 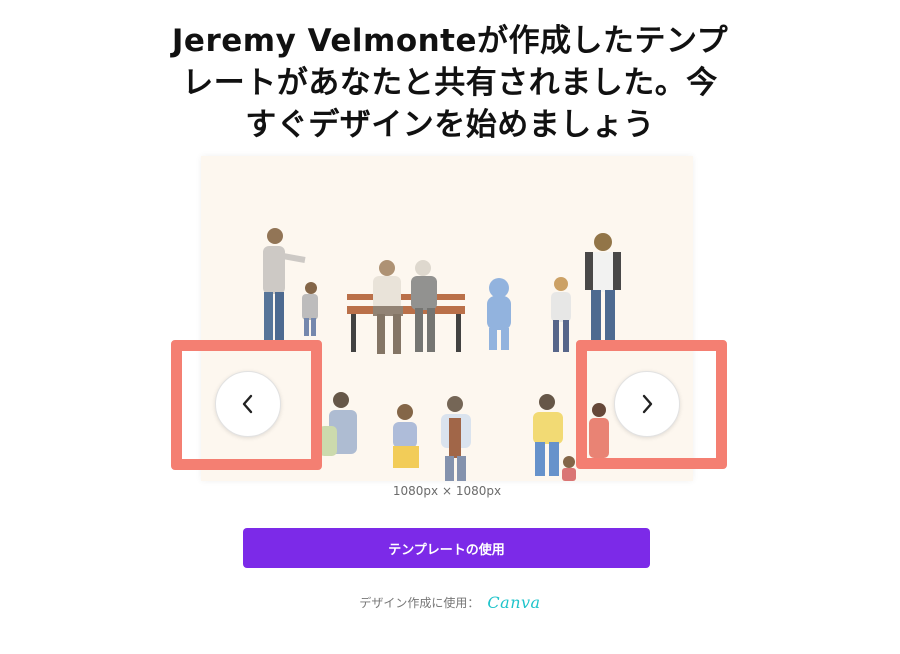 I want to click on chevron-left-icon, so click(x=247, y=404).